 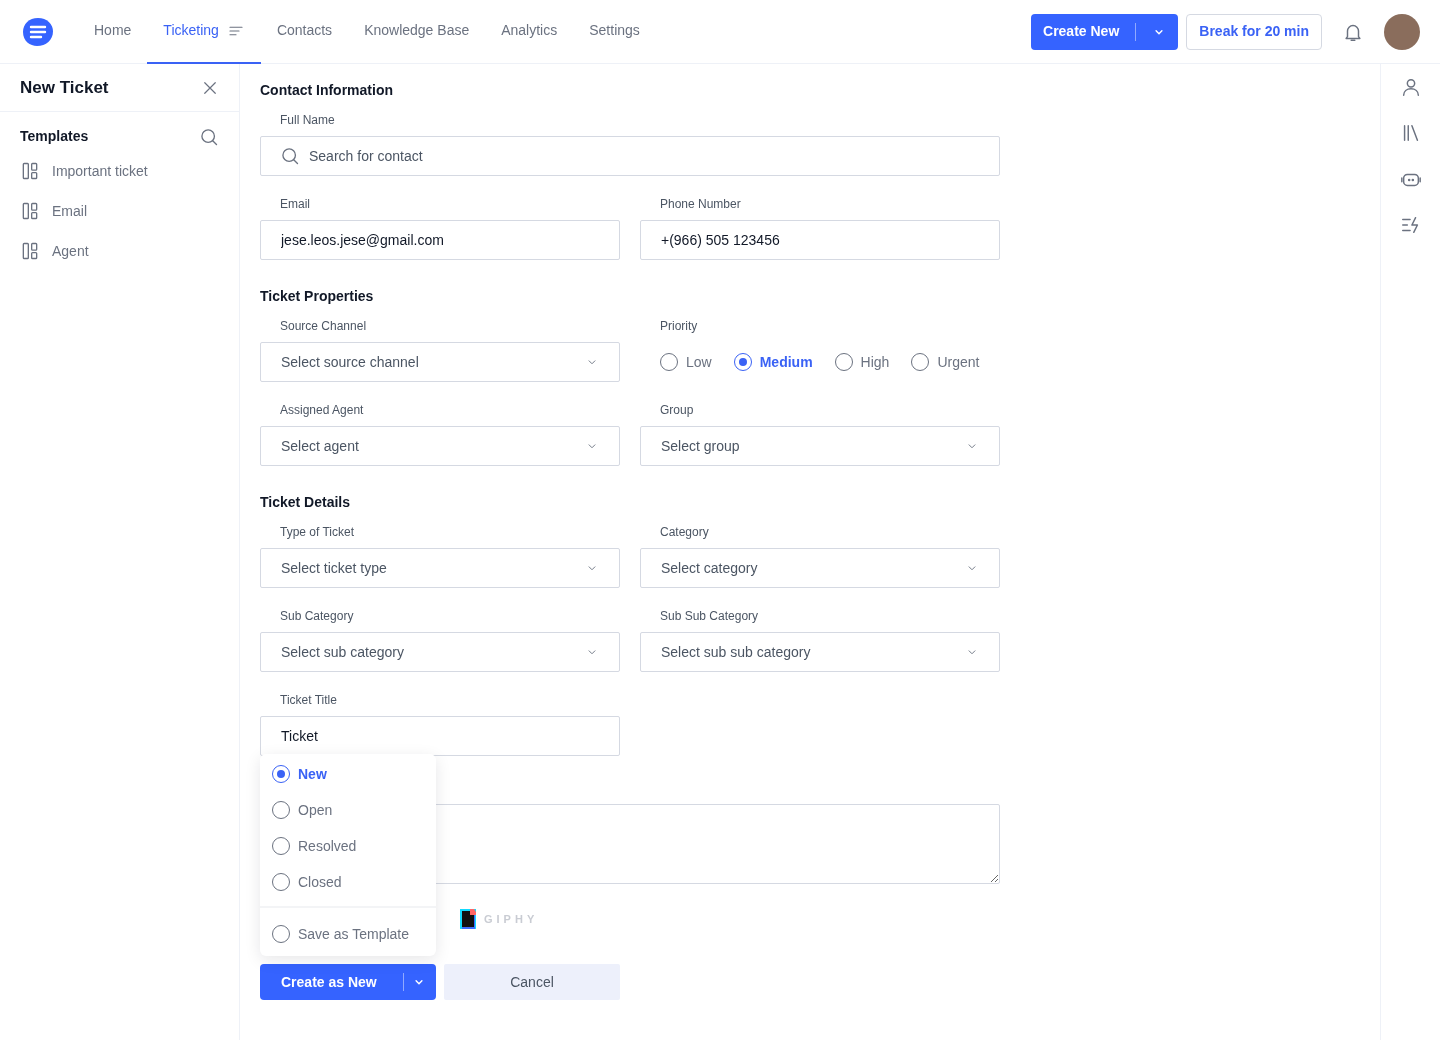 I want to click on field-label: Sub Category, so click(x=317, y=616).